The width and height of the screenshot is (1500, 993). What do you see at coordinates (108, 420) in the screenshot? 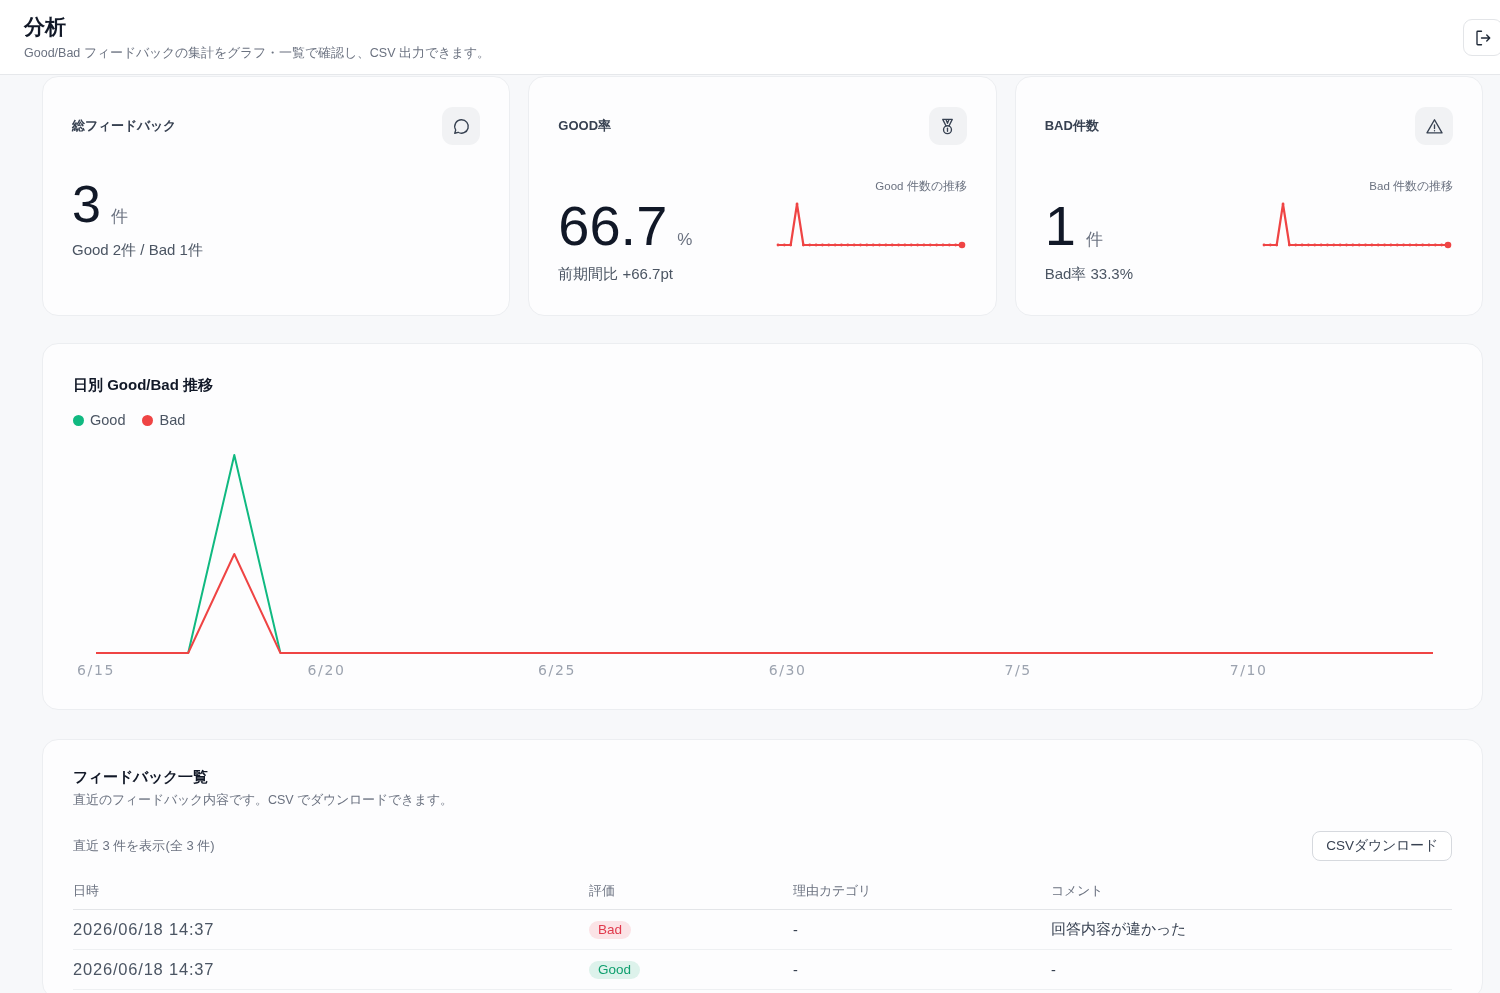
I see `legend-label: Good` at bounding box center [108, 420].